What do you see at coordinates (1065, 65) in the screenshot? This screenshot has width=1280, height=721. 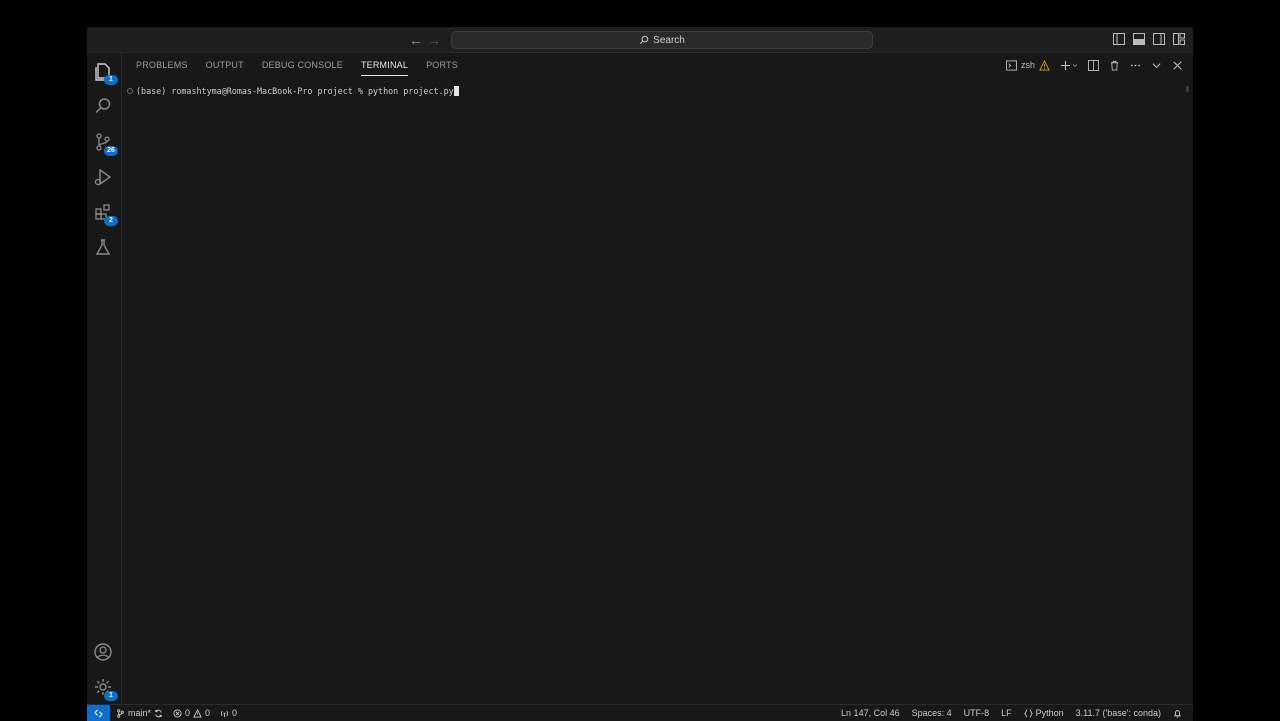 I see `new-terminal-plus-icon` at bounding box center [1065, 65].